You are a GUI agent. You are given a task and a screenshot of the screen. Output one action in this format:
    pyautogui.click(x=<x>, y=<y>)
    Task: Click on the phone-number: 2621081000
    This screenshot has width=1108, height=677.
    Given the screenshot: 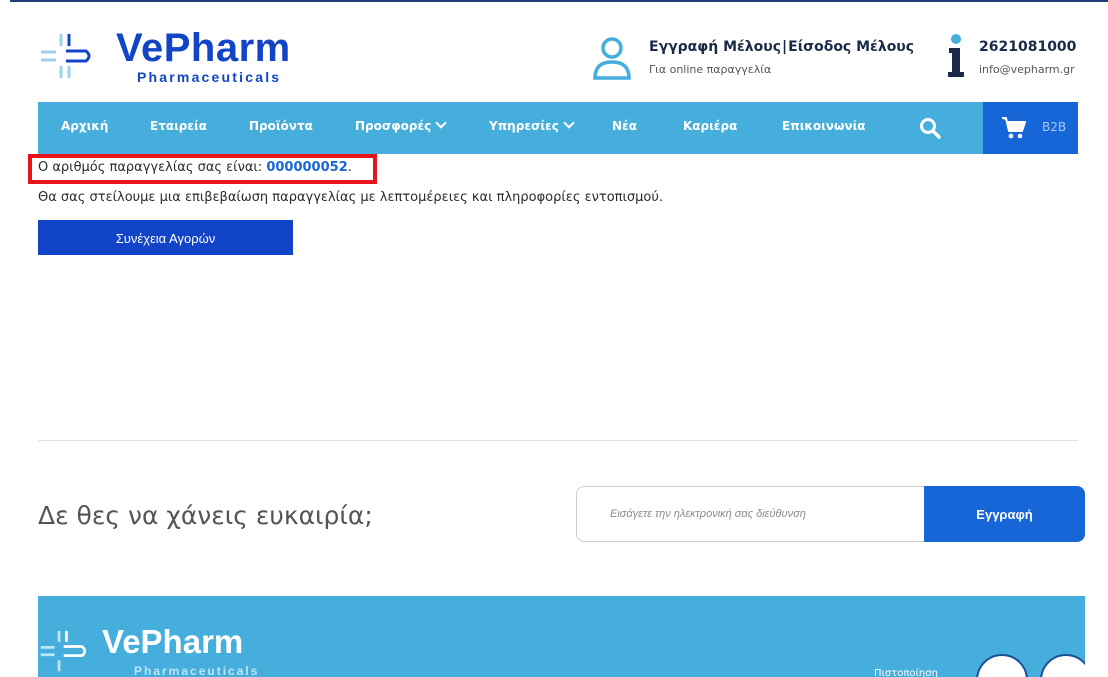 What is the action you would take?
    pyautogui.click(x=1027, y=47)
    